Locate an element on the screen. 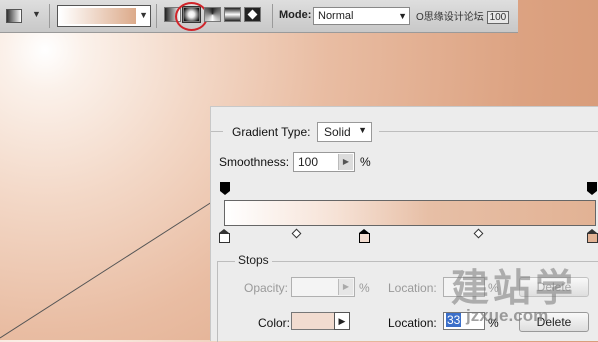 This screenshot has width=598, height=342. gradient-type-select: Solid ▼ is located at coordinates (344, 132).